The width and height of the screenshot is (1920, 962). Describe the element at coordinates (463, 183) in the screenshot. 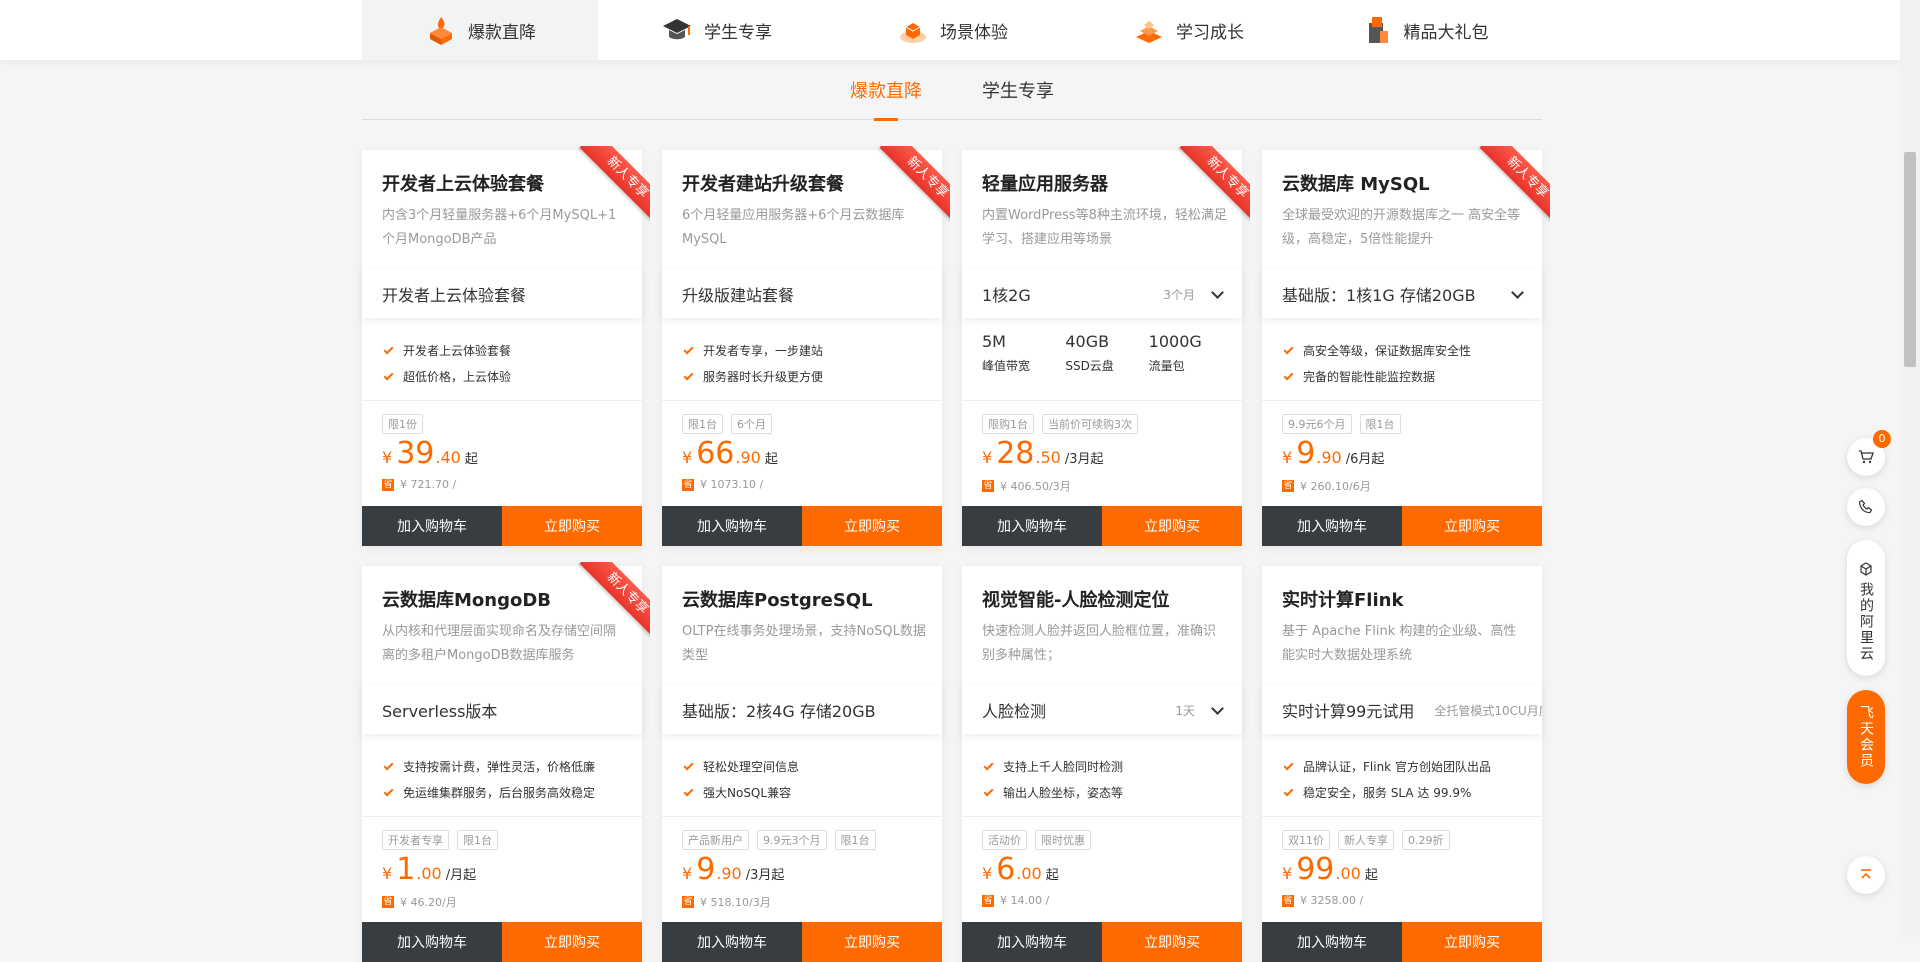

I see `product-title: 开发者上云体验套餐` at that location.